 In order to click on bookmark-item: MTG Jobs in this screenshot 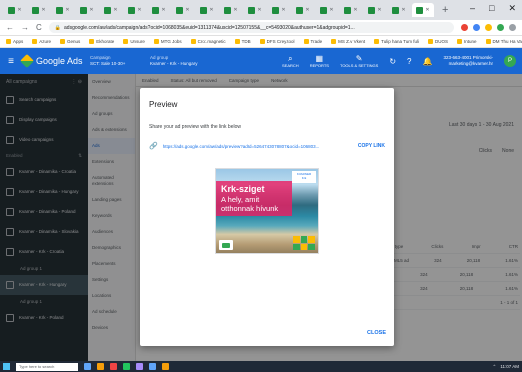, I will do `click(167, 41)`.